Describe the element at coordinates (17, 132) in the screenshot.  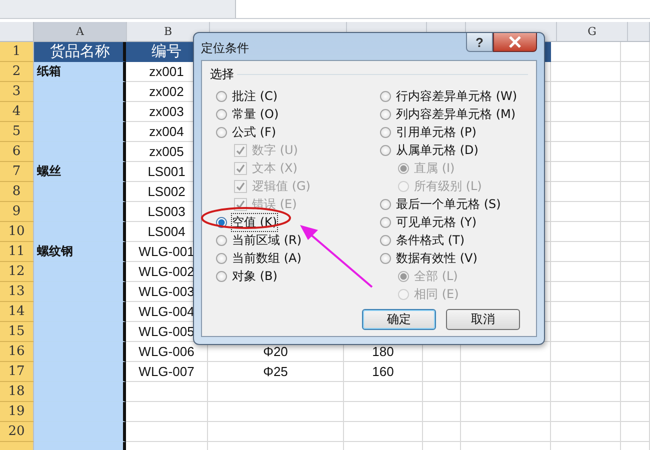
I see `row-header: 5` at that location.